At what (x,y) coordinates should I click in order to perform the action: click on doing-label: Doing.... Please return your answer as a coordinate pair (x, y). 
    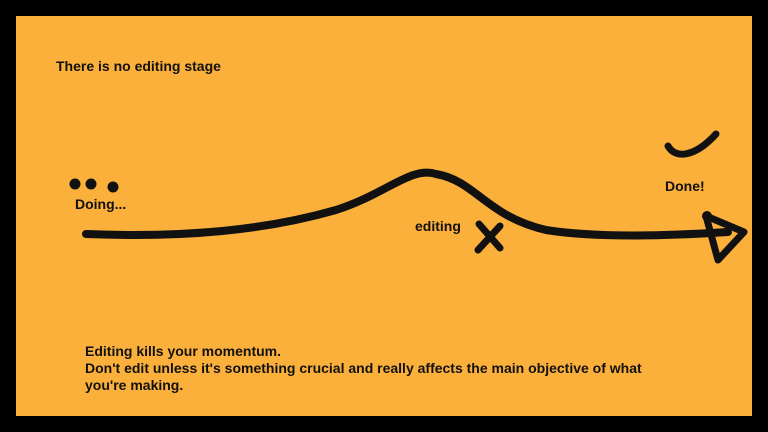
    Looking at the image, I should click on (101, 204).